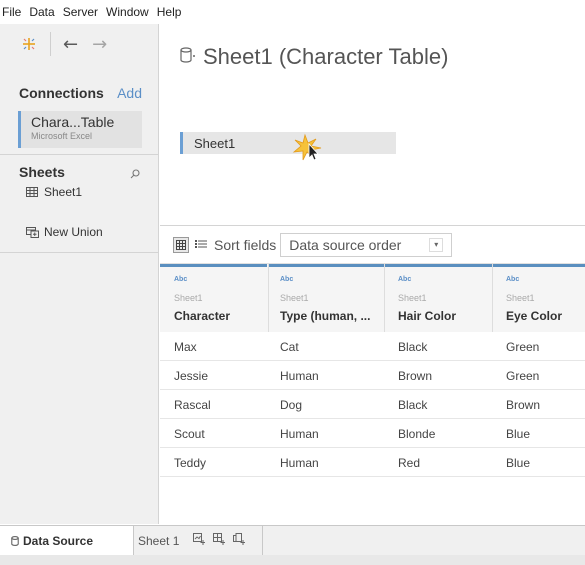 The width and height of the screenshot is (585, 565). I want to click on sort-order-value: Data source order, so click(345, 244).